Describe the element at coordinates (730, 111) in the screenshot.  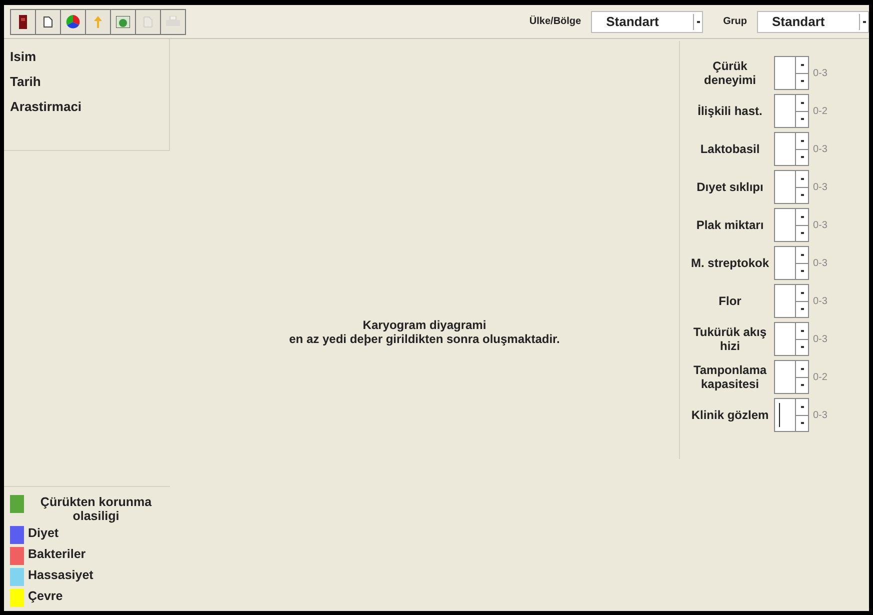
I see `factor-label: İlişkili hast.` at that location.